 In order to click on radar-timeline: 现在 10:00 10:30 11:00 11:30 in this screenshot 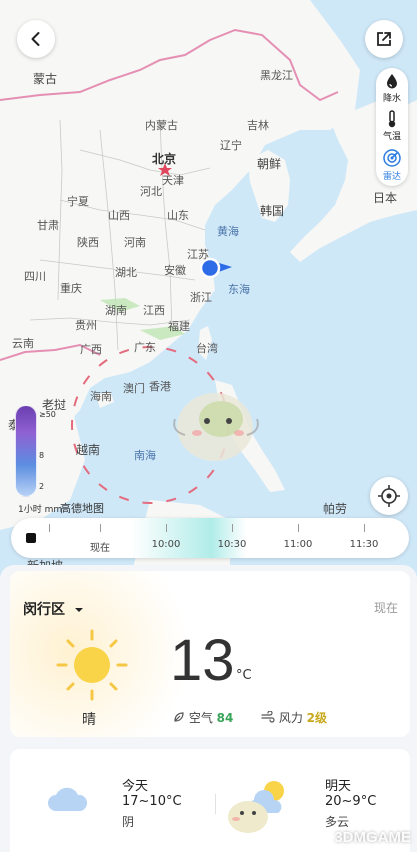, I will do `click(210, 538)`.